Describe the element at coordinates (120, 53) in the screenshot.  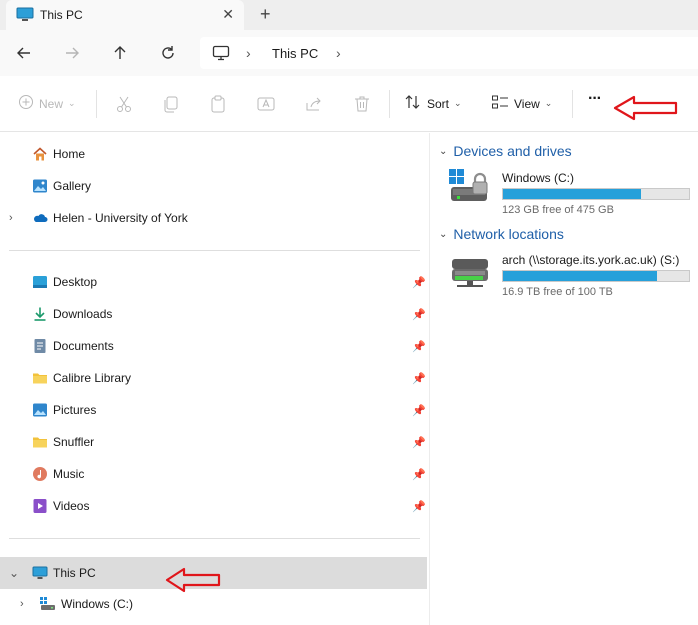
I see `up-icon` at that location.